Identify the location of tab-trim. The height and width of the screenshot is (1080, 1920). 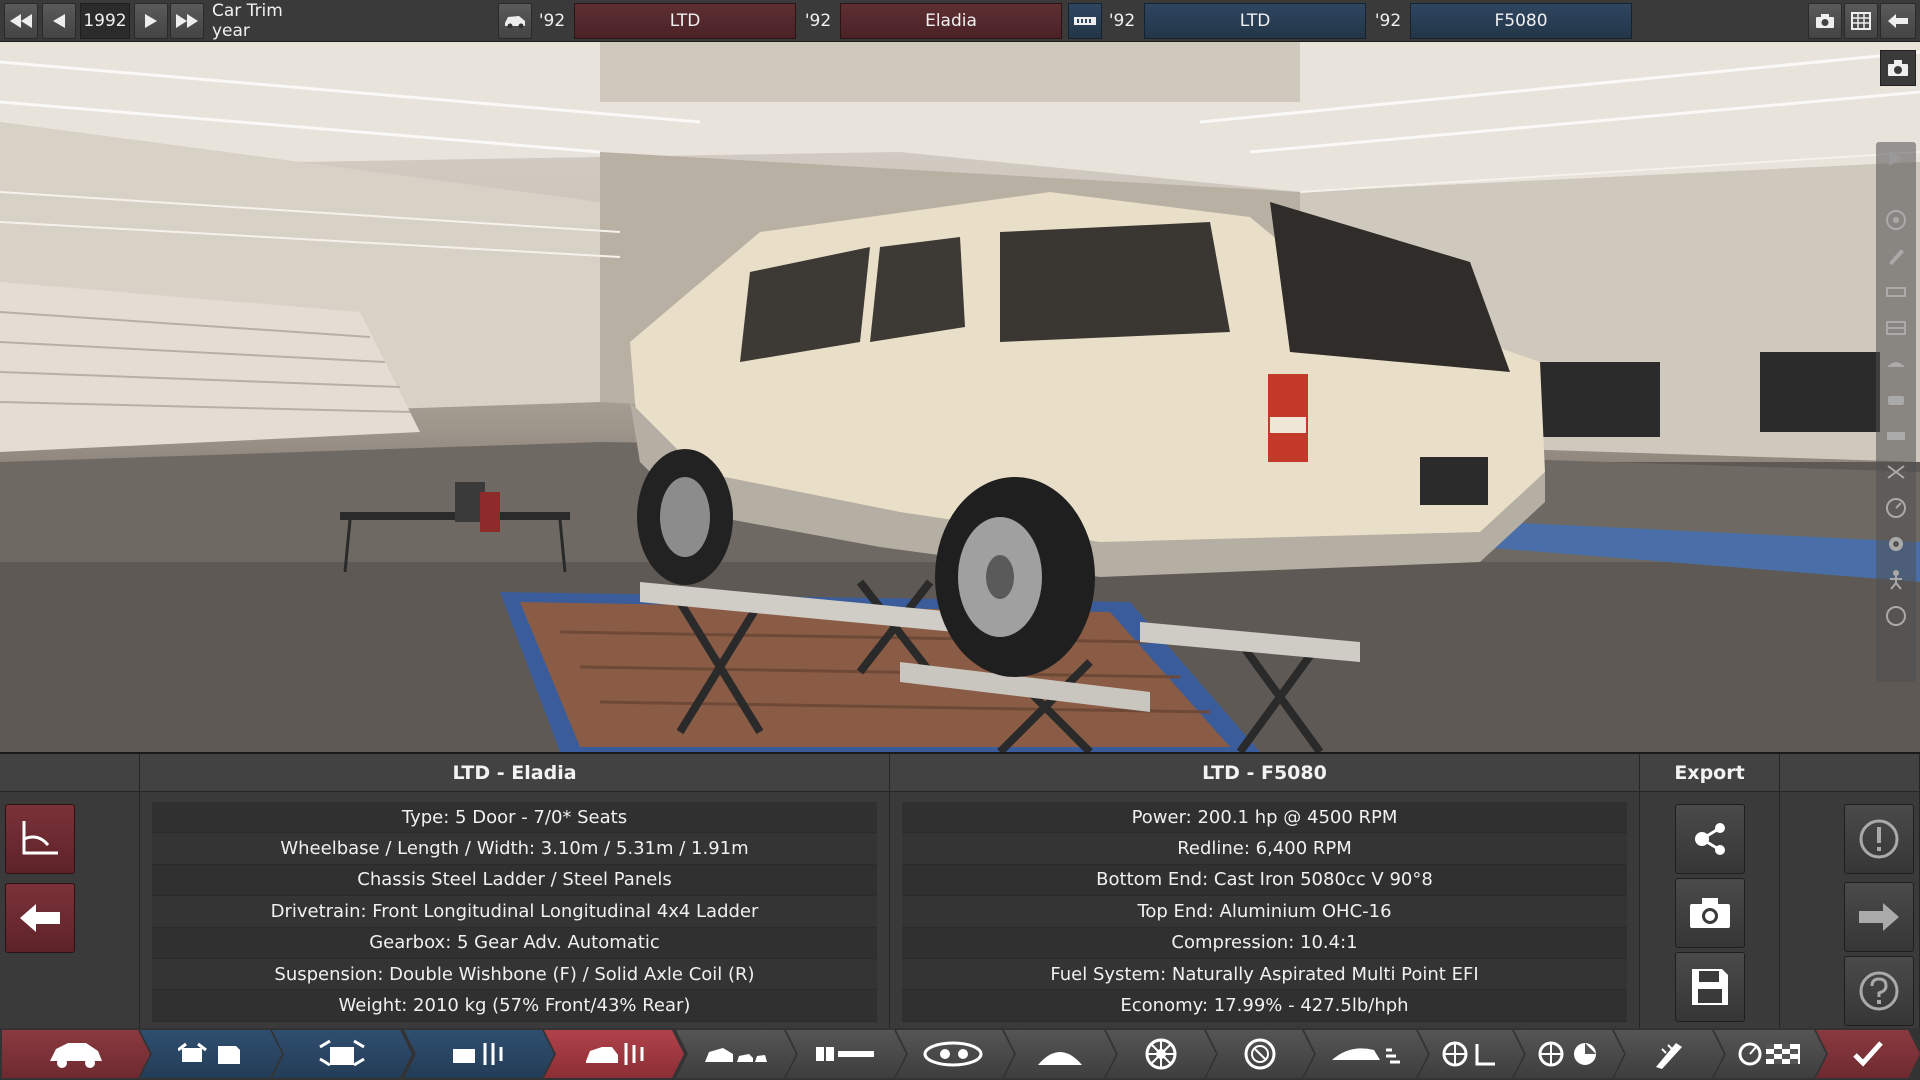
(614, 1054).